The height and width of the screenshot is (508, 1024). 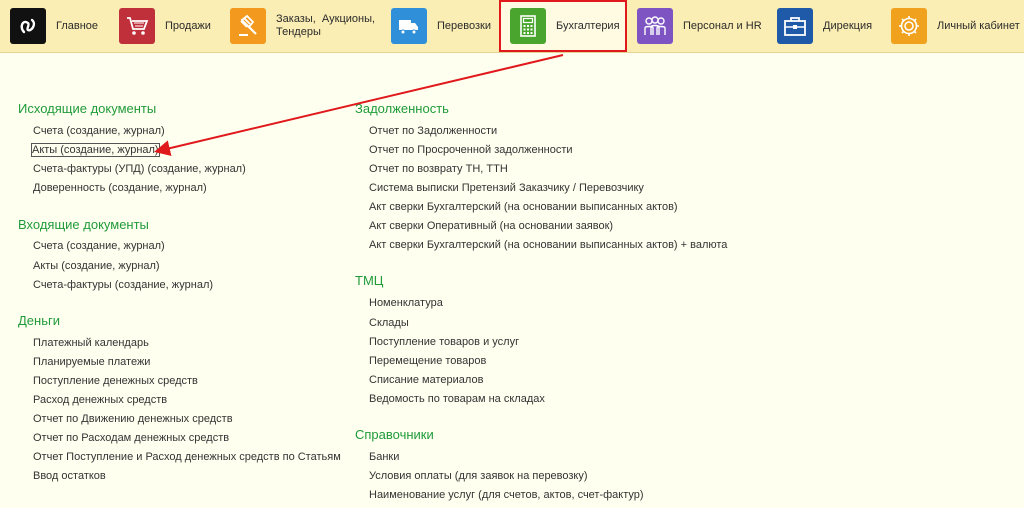 I want to click on people-icon, so click(x=655, y=26).